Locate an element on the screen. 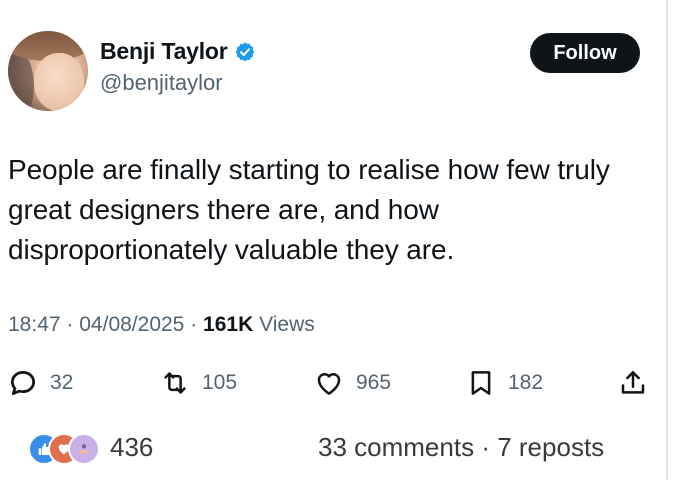 This screenshot has height=480, width=674. share-icon is located at coordinates (633, 382).